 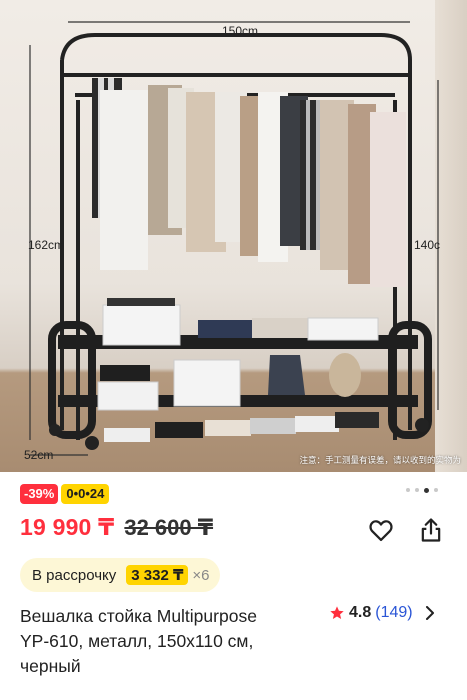 I want to click on installment-badge: 0•0•24, so click(x=85, y=494).